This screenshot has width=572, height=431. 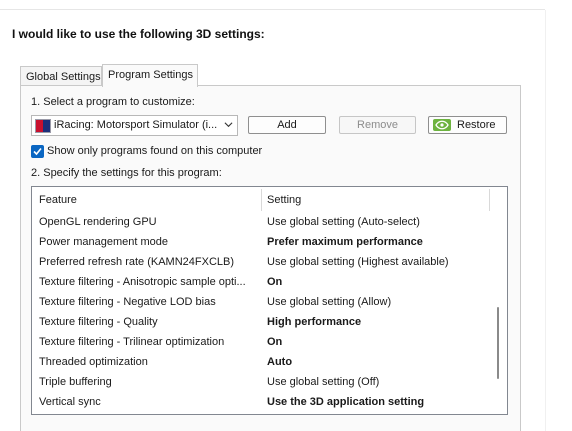 I want to click on restore-button: Restore, so click(x=467, y=125).